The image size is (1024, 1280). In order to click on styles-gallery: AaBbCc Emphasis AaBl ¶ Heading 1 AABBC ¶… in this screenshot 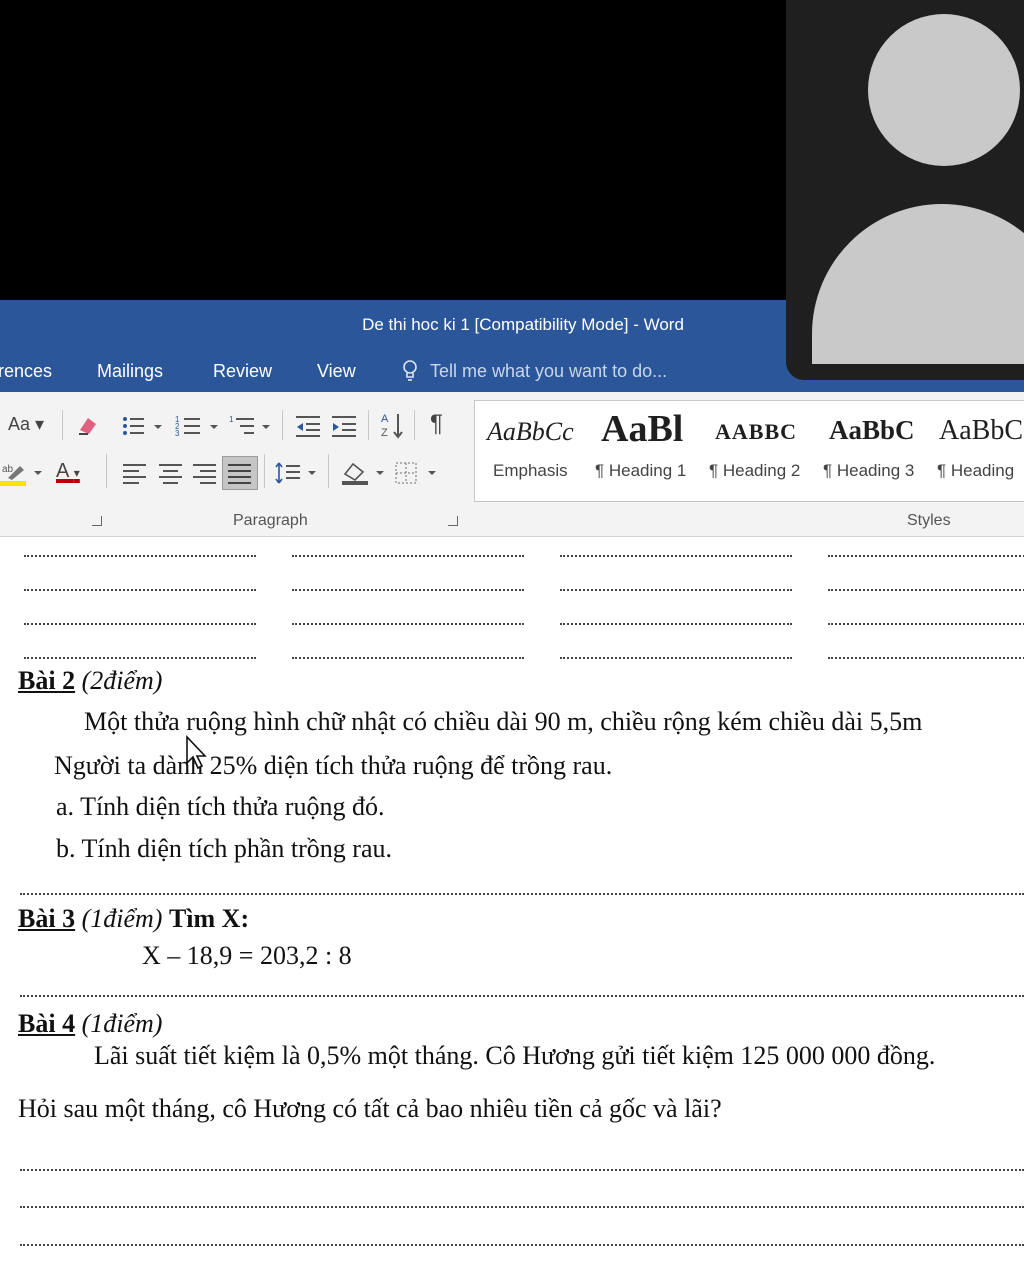, I will do `click(749, 451)`.